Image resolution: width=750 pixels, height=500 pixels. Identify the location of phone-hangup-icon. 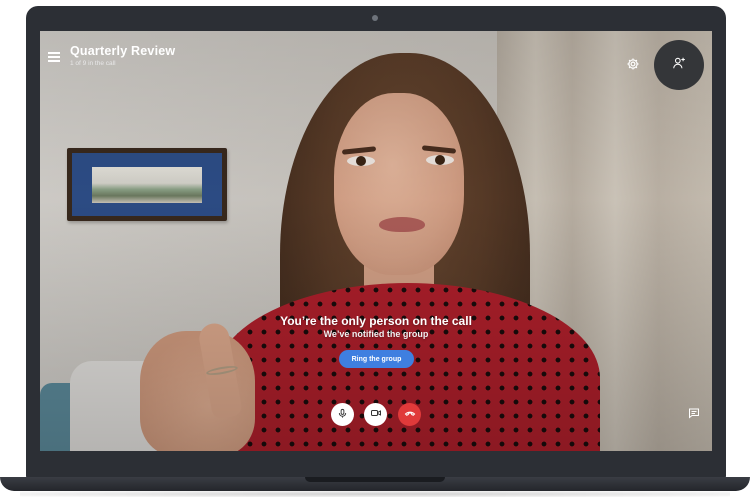
(410, 415).